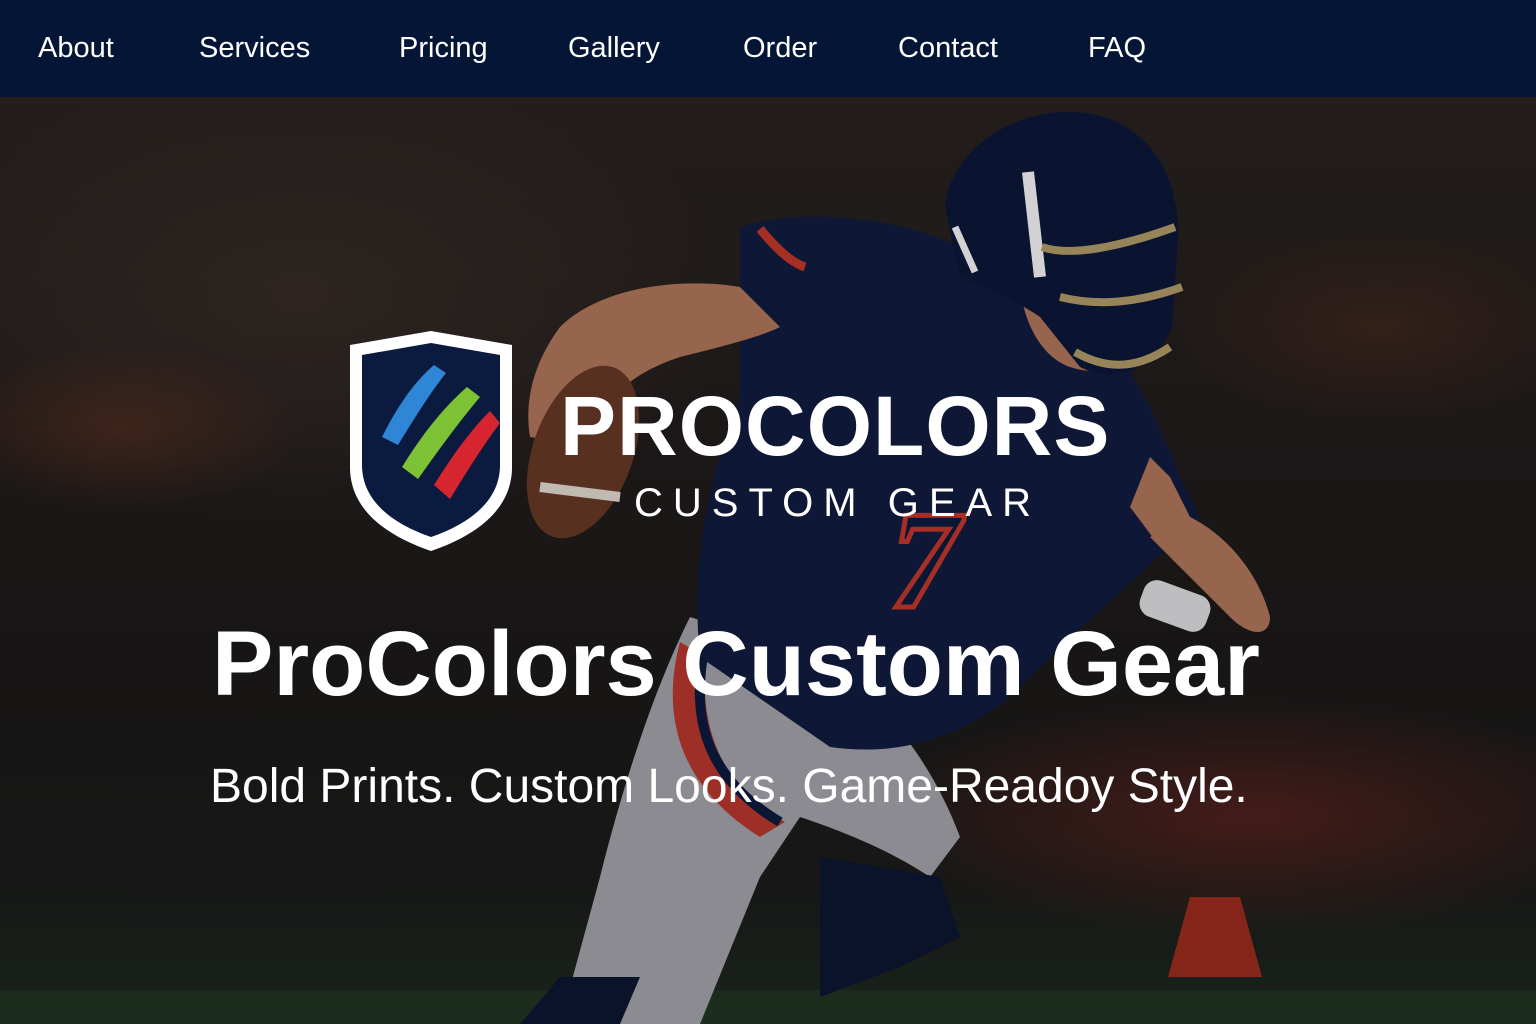  What do you see at coordinates (838, 503) in the screenshot?
I see `brand-subtitle: CUSTOM GEAR` at bounding box center [838, 503].